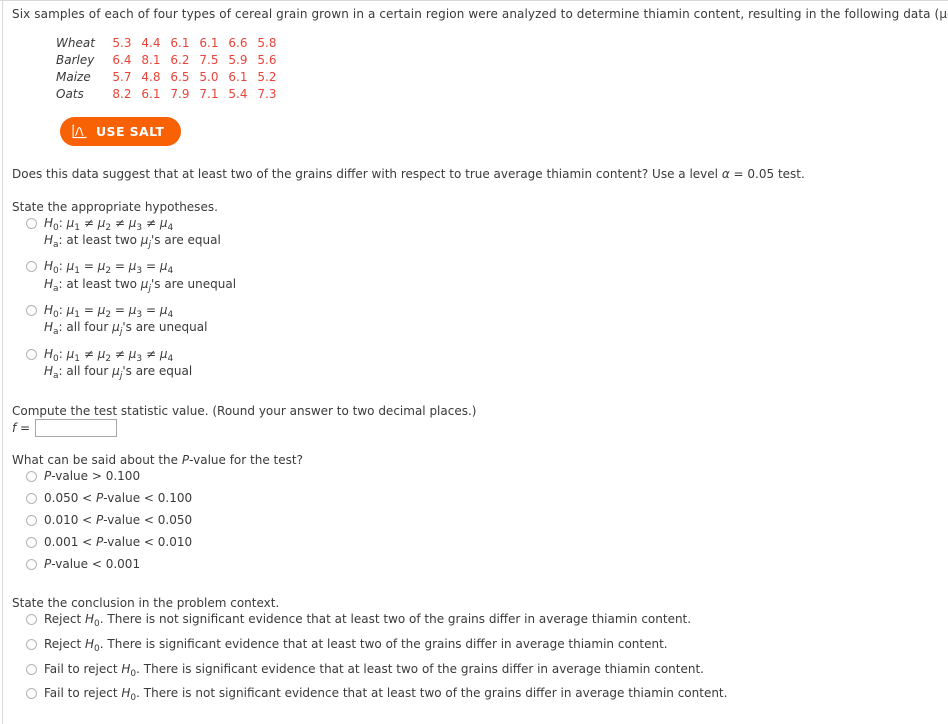 The width and height of the screenshot is (948, 724). What do you see at coordinates (130, 131) in the screenshot?
I see `use-salt-label: USE SALT` at bounding box center [130, 131].